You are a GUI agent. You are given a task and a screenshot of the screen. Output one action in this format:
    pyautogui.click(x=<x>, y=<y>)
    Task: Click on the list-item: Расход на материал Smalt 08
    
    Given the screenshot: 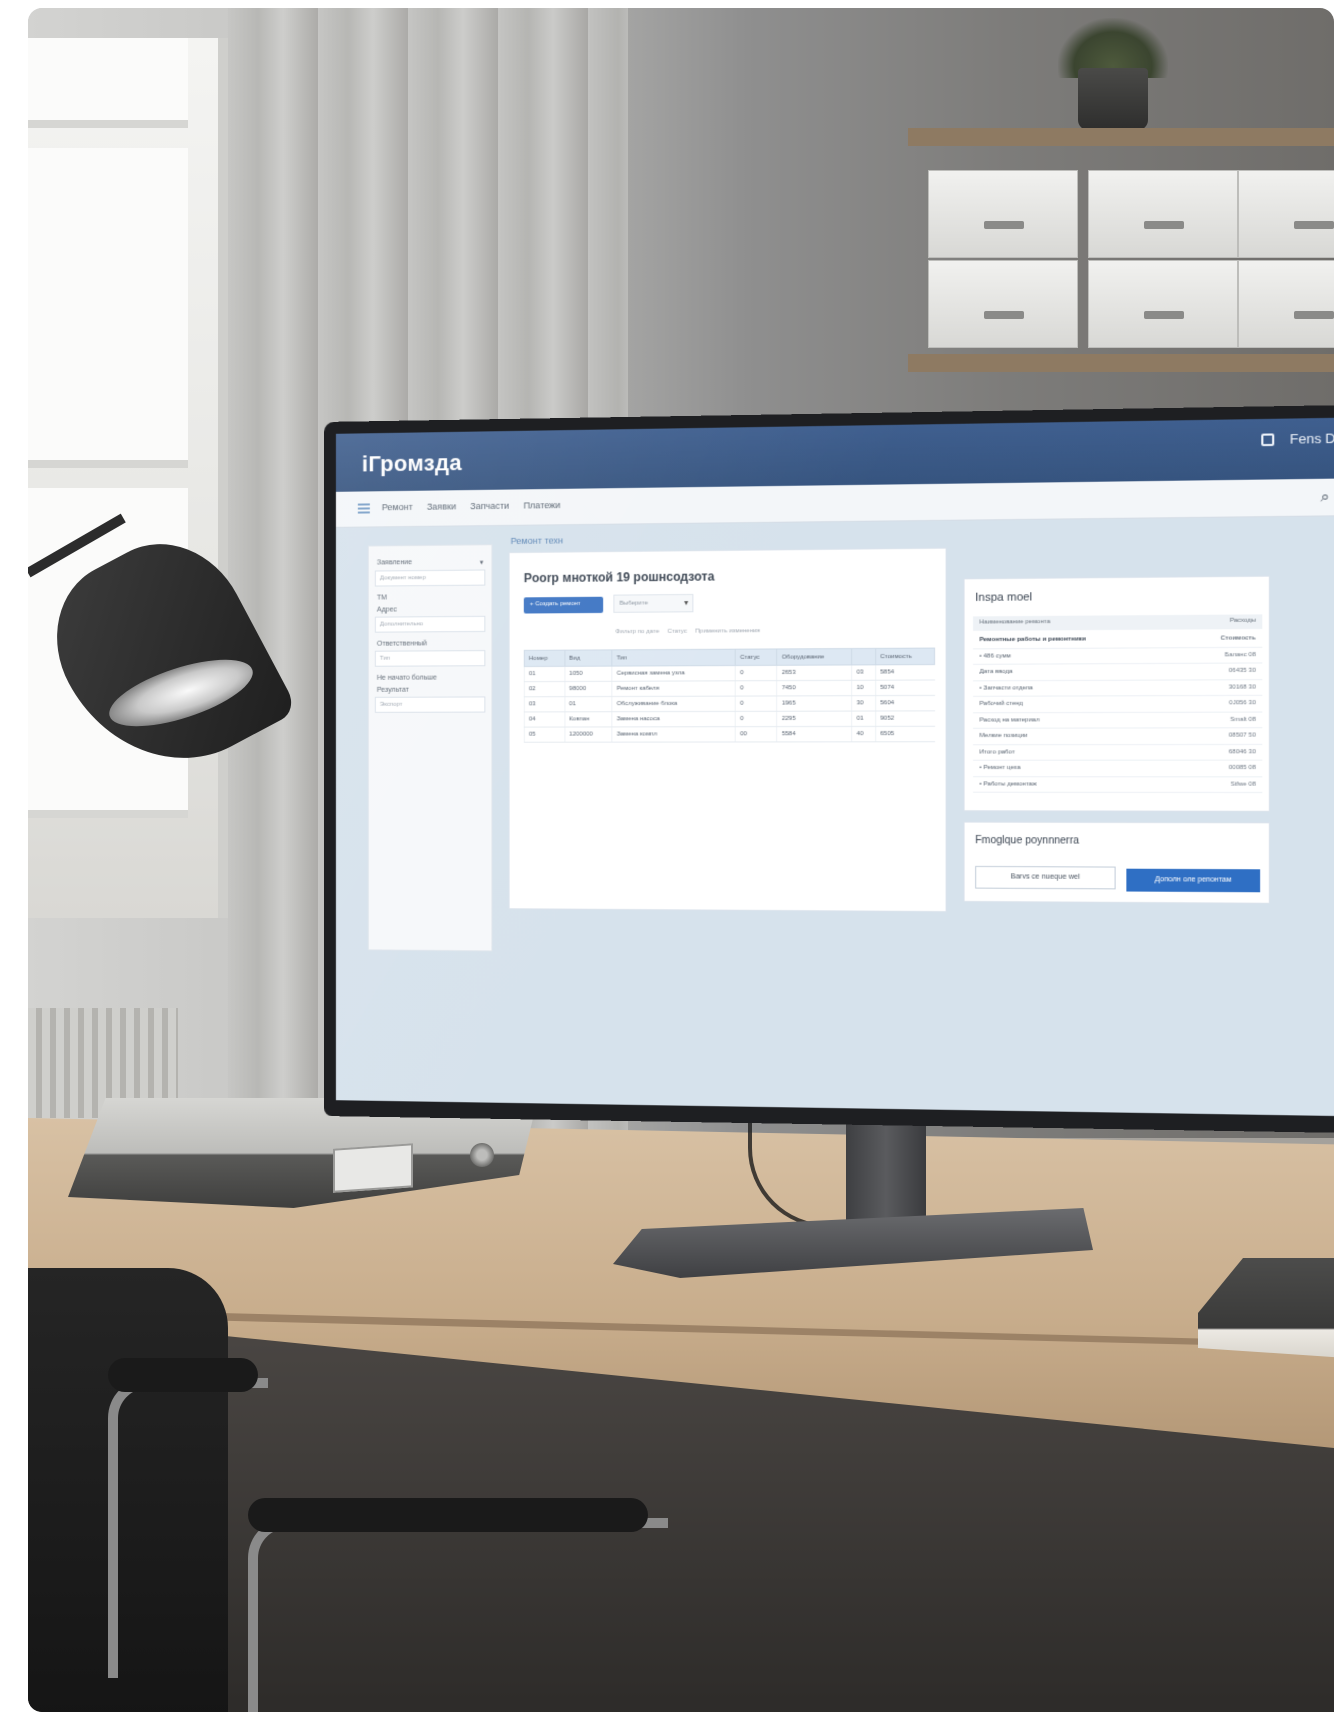 What is the action you would take?
    pyautogui.click(x=1118, y=720)
    